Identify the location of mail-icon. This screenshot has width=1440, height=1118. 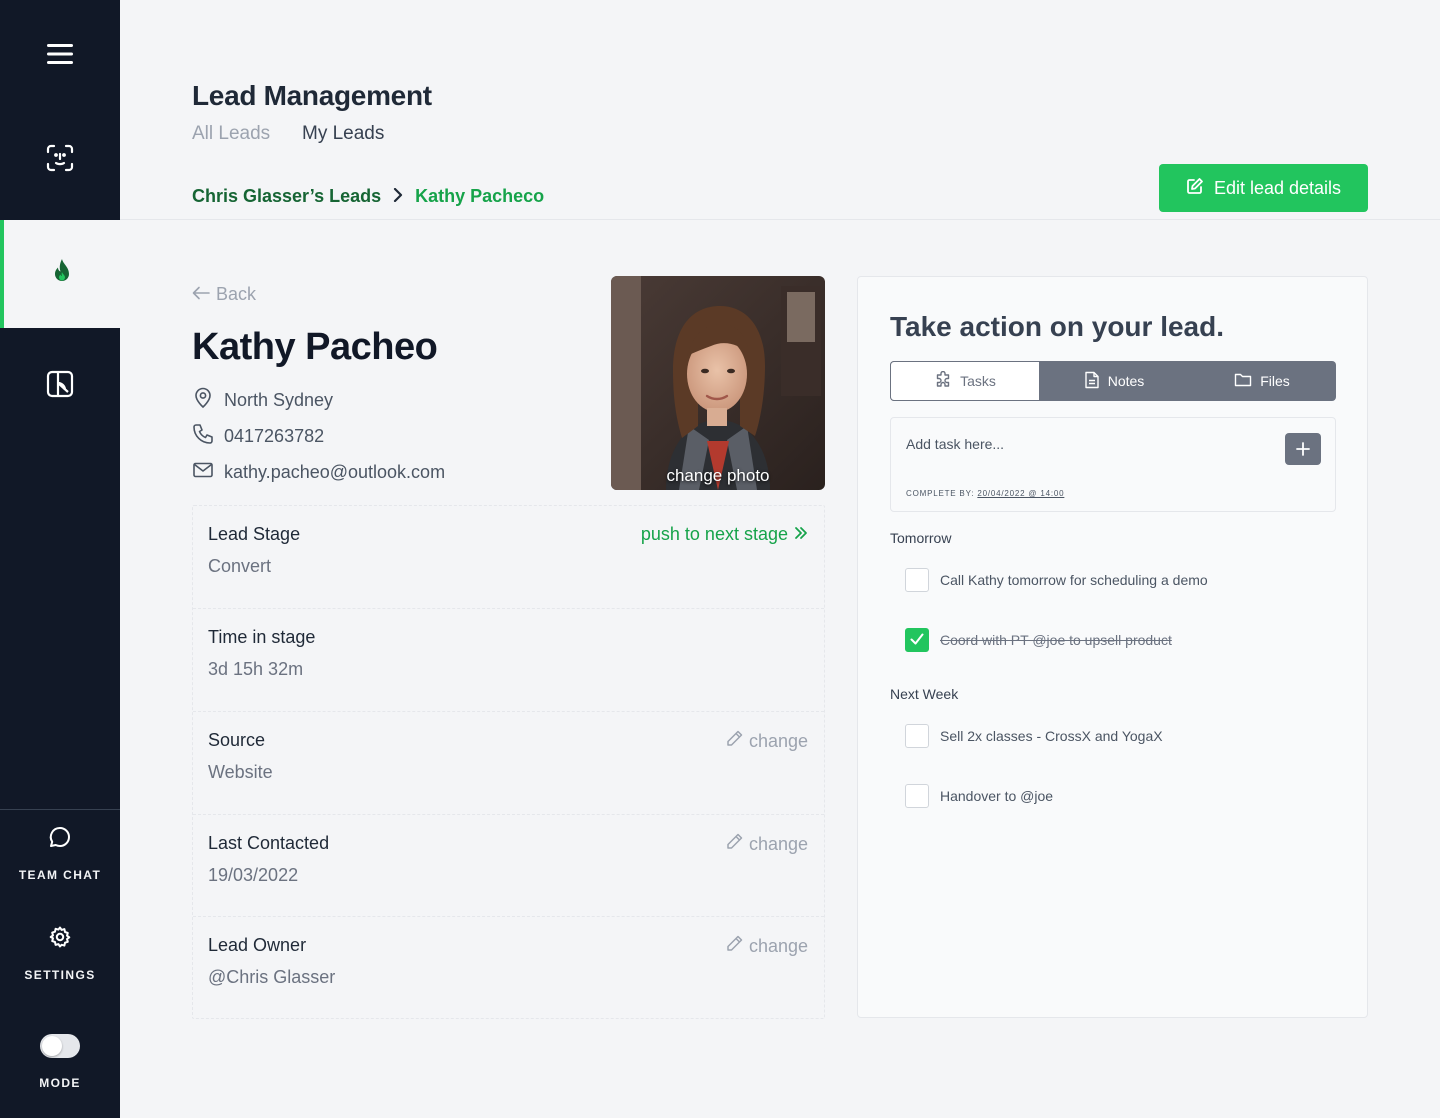
(203, 472).